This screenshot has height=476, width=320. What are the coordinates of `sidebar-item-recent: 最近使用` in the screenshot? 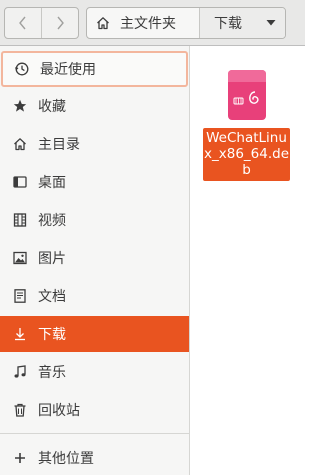 It's located at (94, 69).